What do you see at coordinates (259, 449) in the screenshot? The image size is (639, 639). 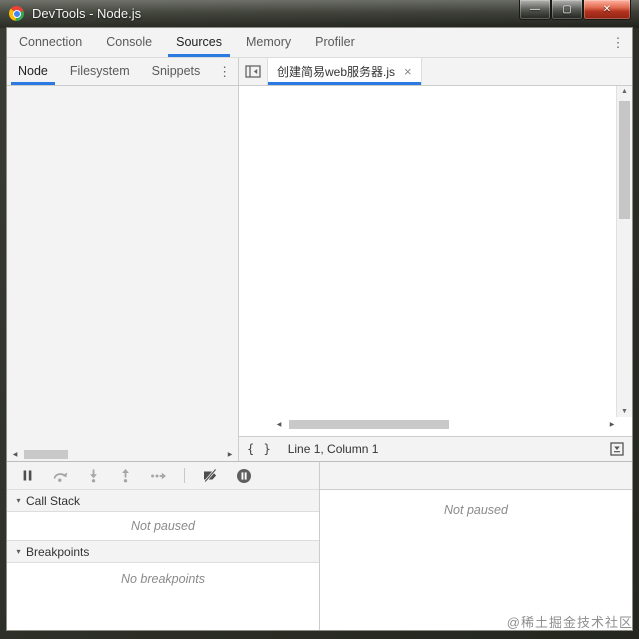 I see `pretty-print-icon: { }` at bounding box center [259, 449].